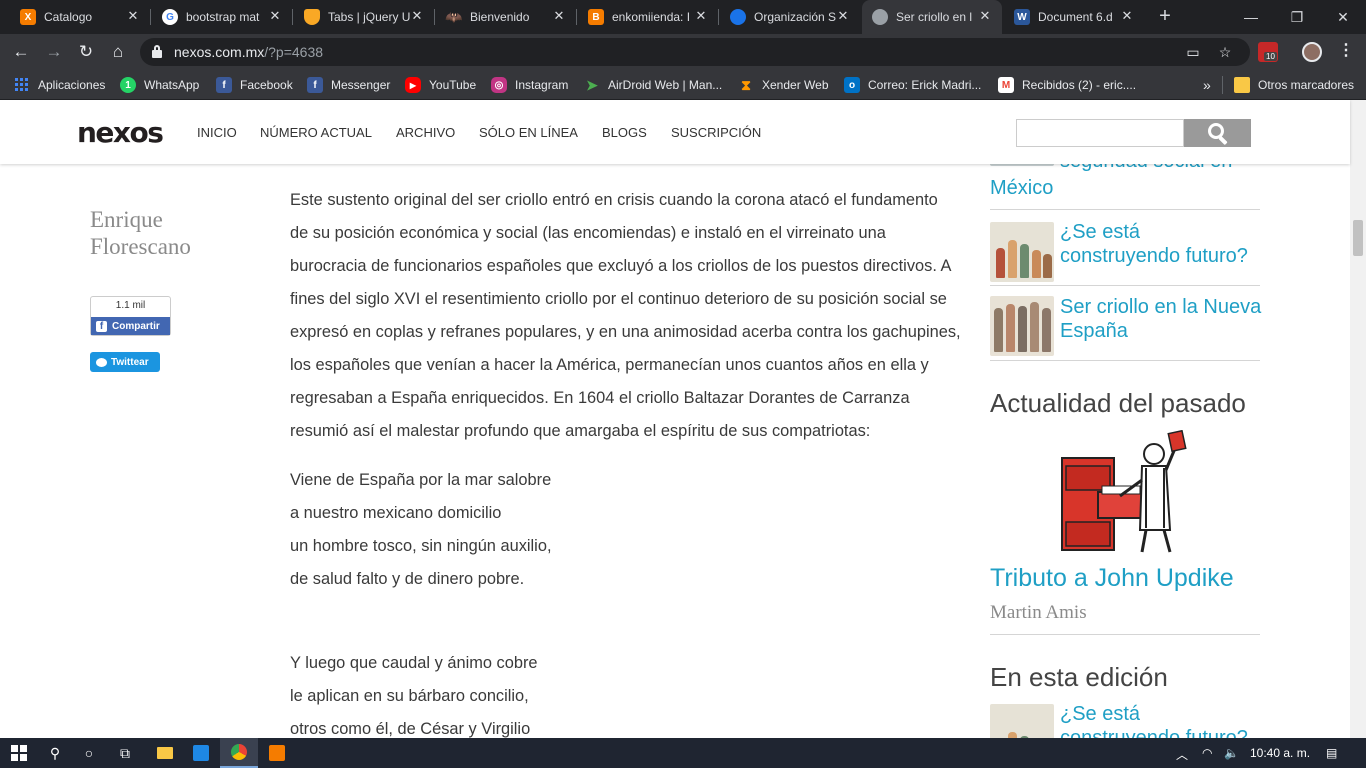 The image size is (1366, 768). What do you see at coordinates (1358, 238) in the screenshot?
I see `scrollbar-thumb` at bounding box center [1358, 238].